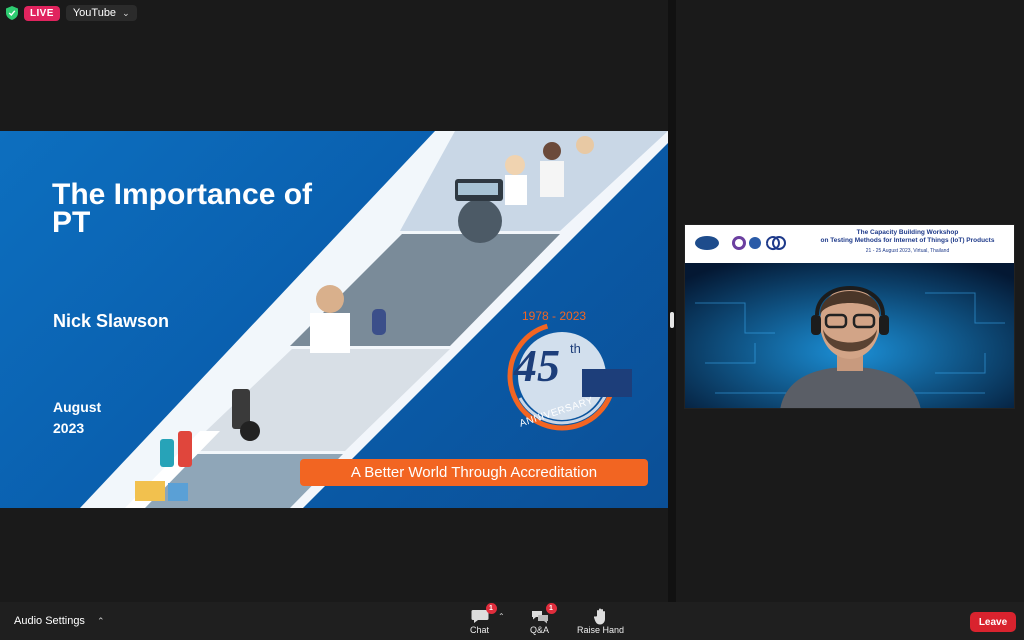 Image resolution: width=1024 pixels, height=640 pixels. What do you see at coordinates (601, 630) in the screenshot?
I see `raise-hand-label: Raise Hand` at bounding box center [601, 630].